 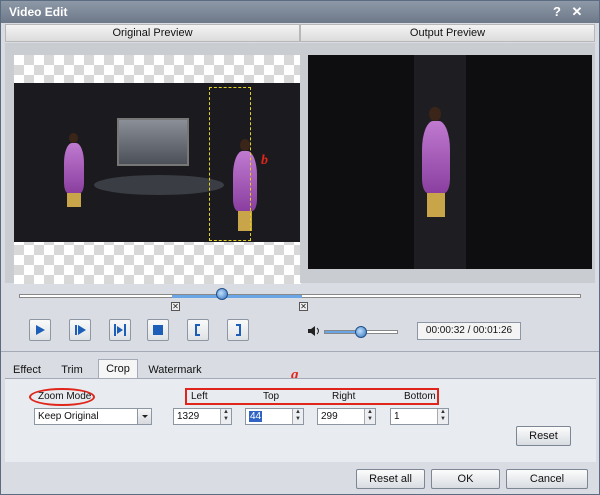 I want to click on mark-out-button, so click(x=238, y=330).